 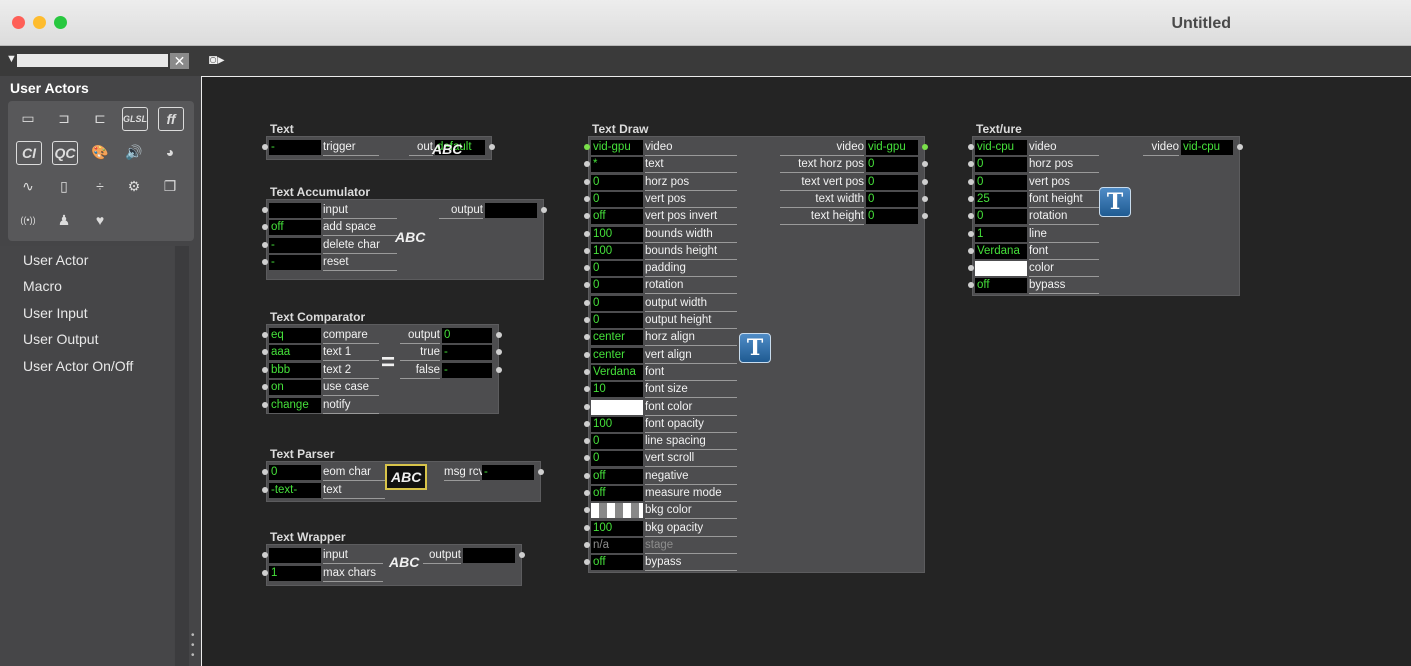 I want to click on port-value: vid-gpu, so click(x=892, y=147).